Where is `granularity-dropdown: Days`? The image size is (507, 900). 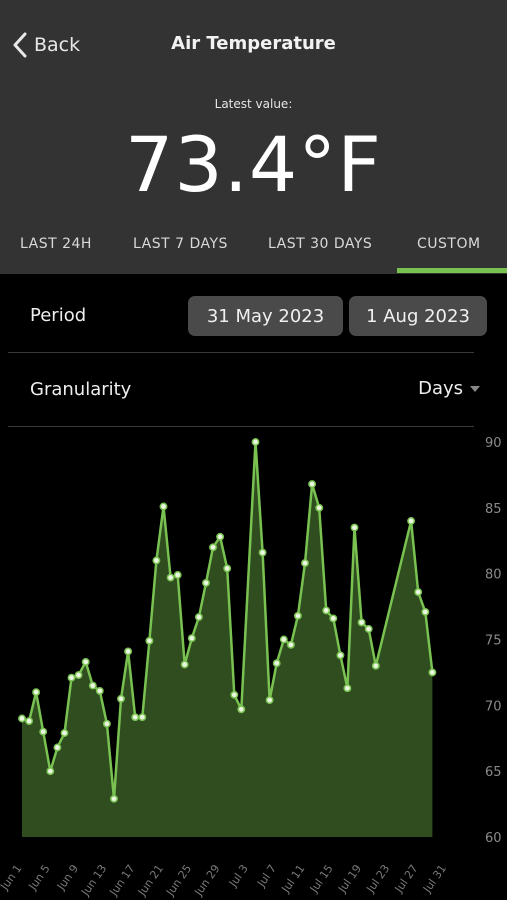 granularity-dropdown: Days is located at coordinates (449, 388).